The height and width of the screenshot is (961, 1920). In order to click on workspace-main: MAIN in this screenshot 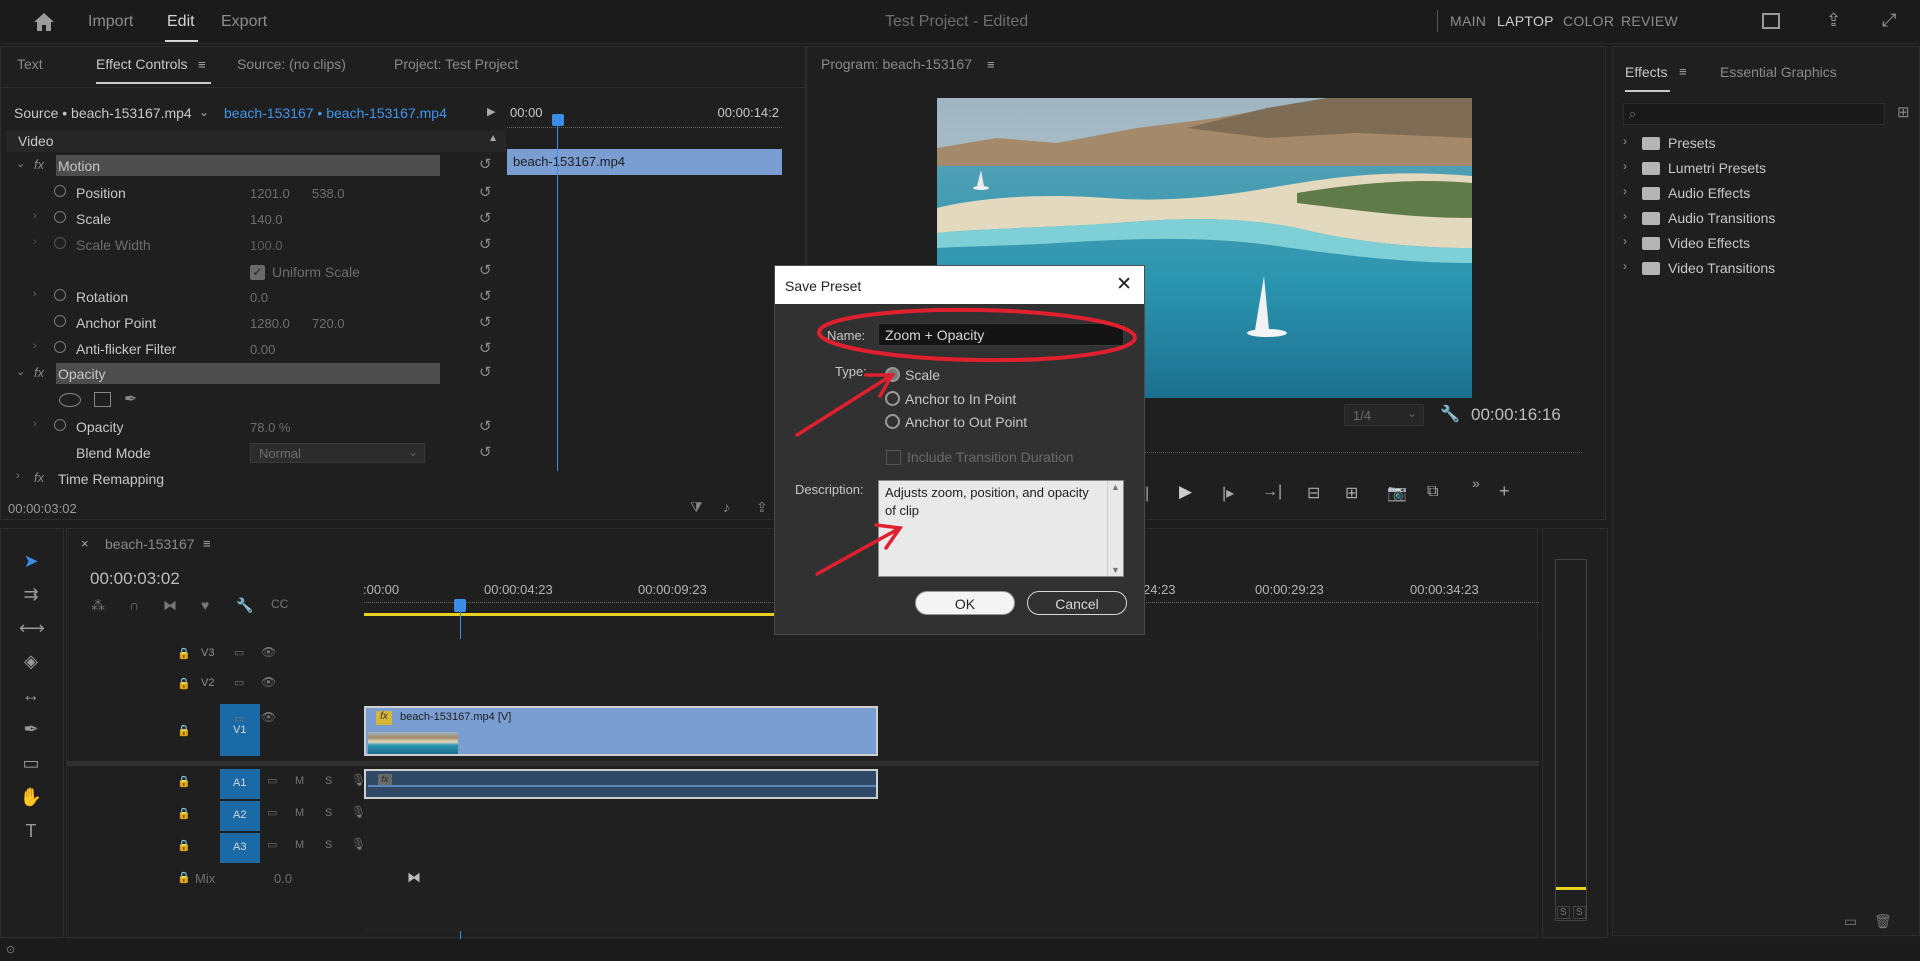, I will do `click(1468, 21)`.